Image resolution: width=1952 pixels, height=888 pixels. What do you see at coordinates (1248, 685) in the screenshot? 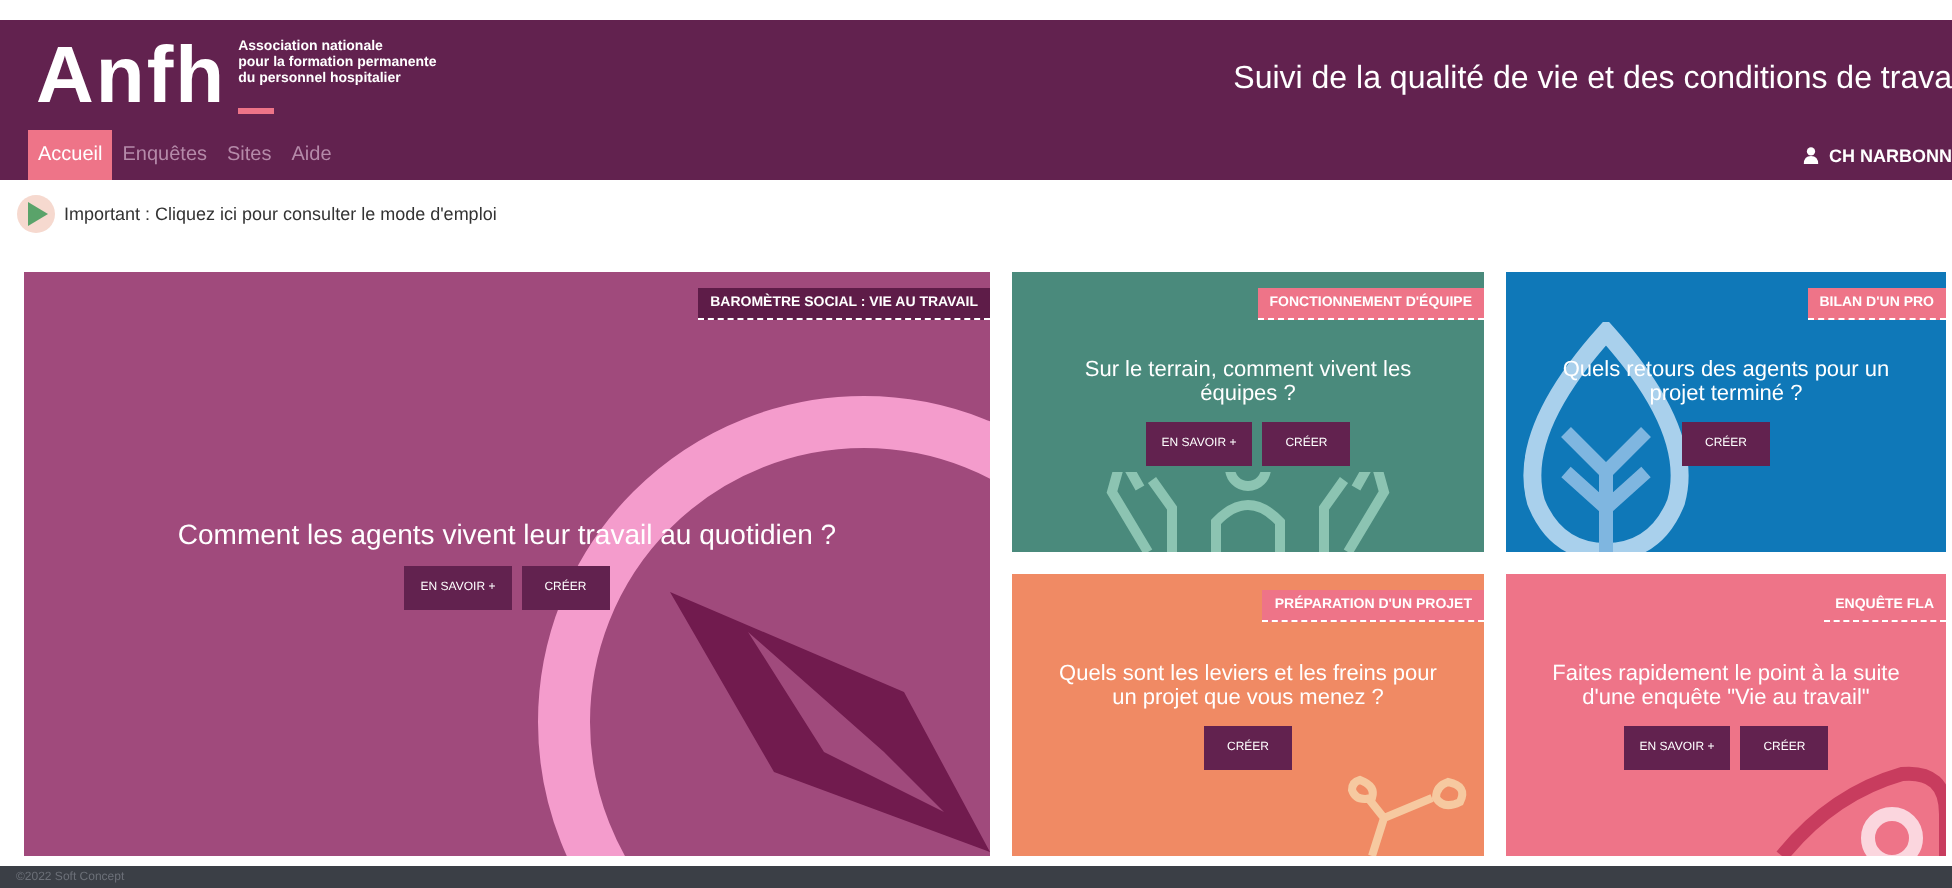
I see `card-question: Quels sont les leviers et les freins pour un projet que vous menez ?` at bounding box center [1248, 685].